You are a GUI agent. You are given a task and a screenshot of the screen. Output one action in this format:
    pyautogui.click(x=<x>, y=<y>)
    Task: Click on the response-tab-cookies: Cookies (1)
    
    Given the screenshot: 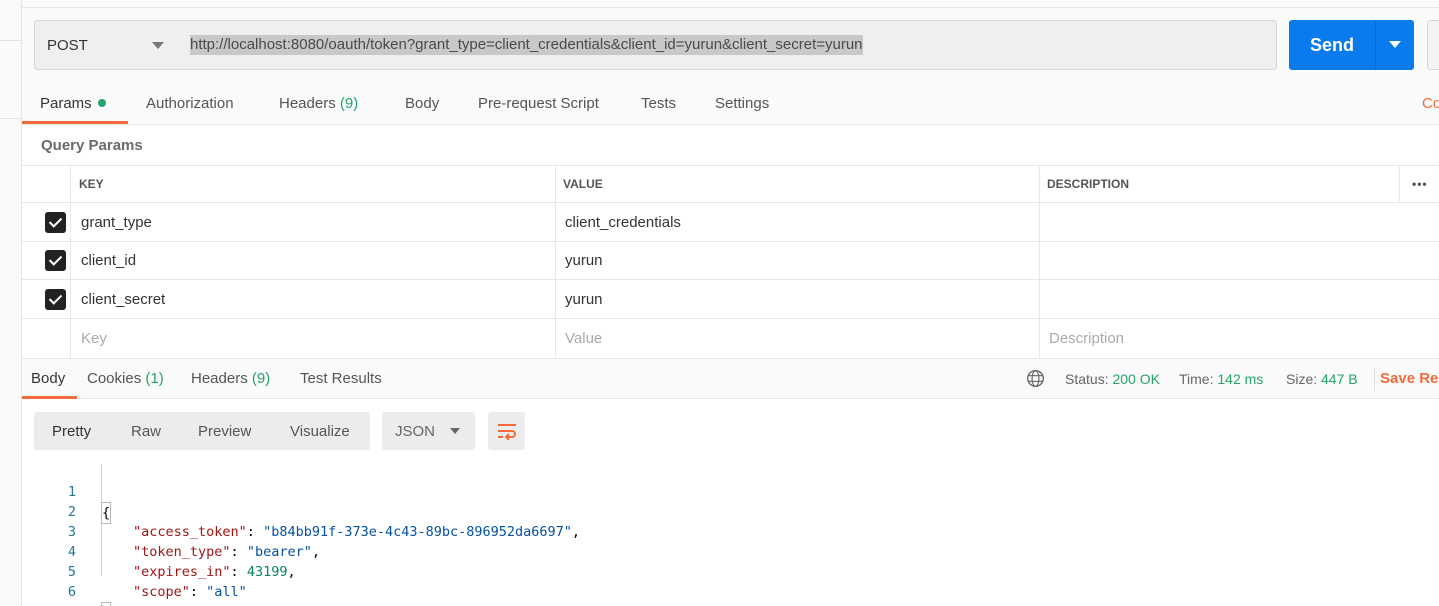 What is the action you would take?
    pyautogui.click(x=125, y=378)
    